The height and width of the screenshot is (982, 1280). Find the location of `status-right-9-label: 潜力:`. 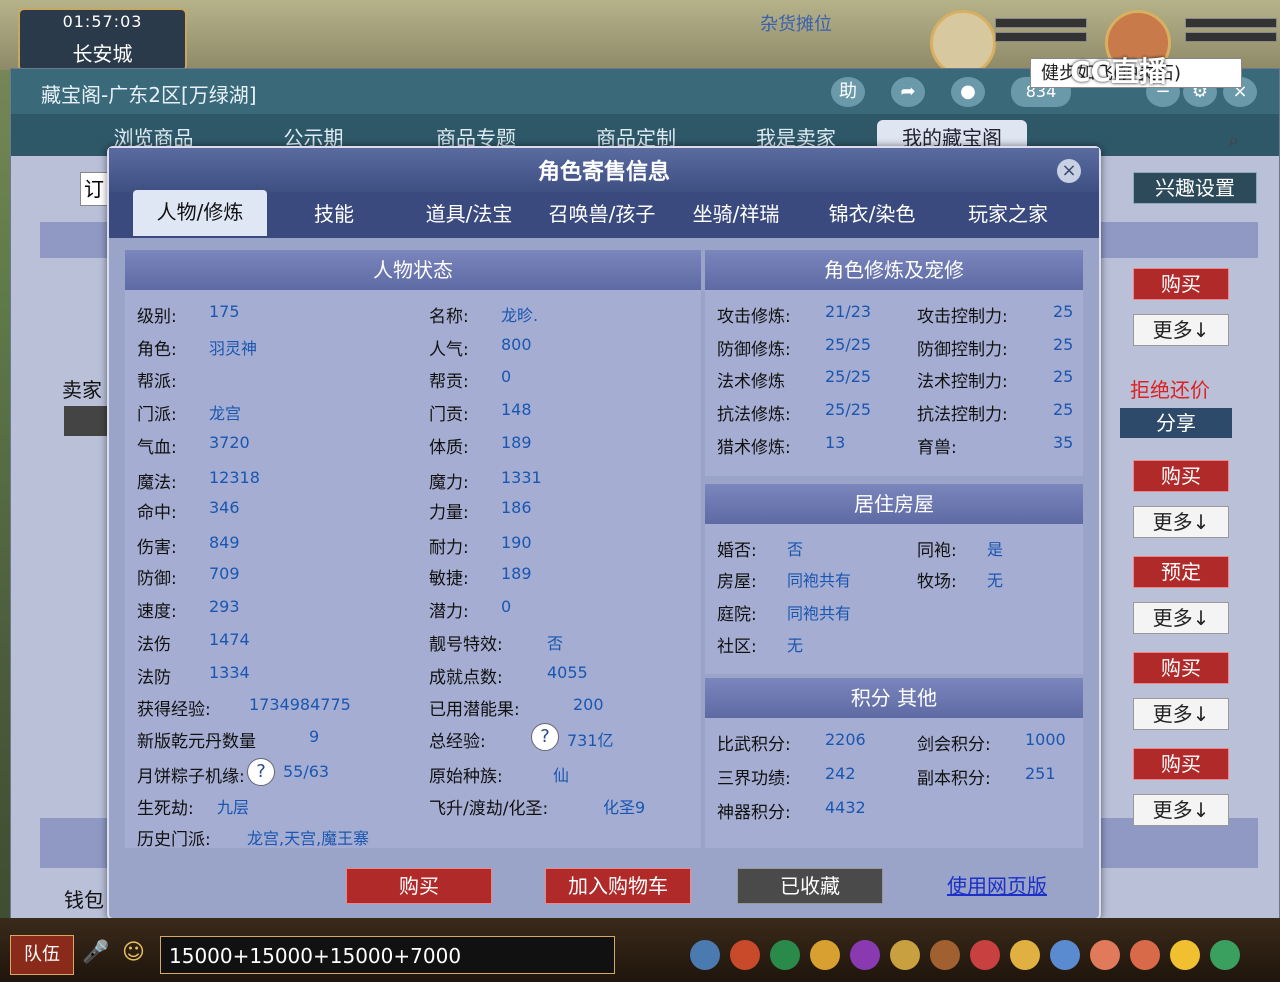

status-right-9-label: 潜力: is located at coordinates (449, 612).